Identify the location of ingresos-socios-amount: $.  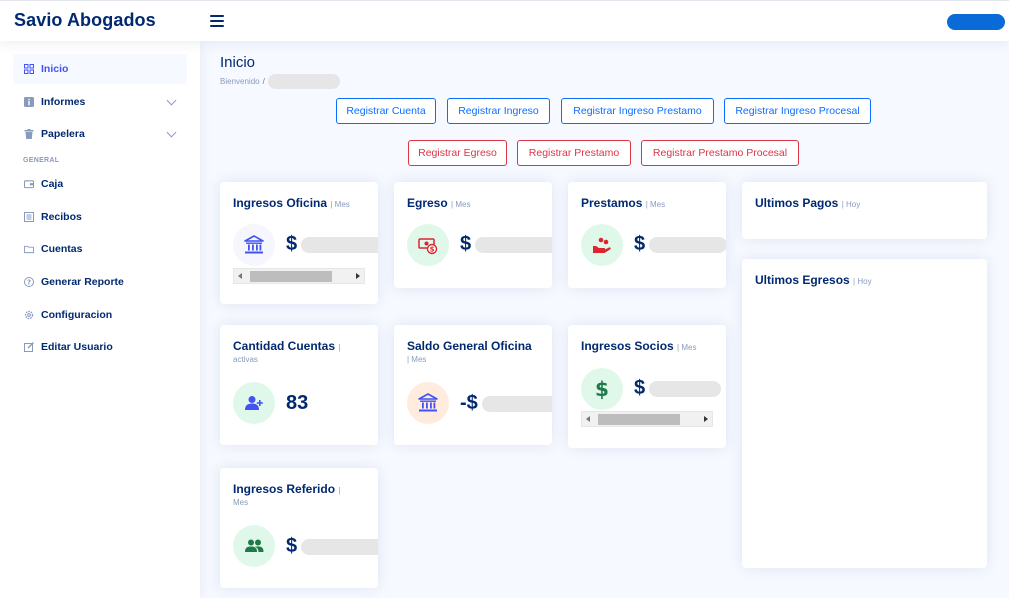
(678, 388).